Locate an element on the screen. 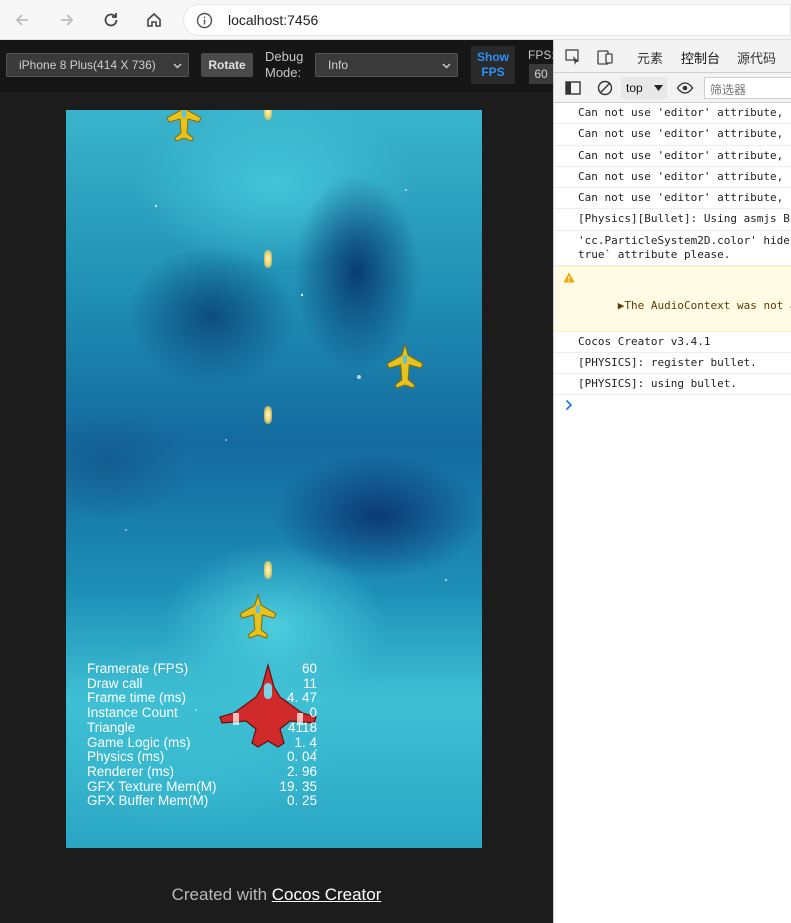  show-fps-line1: Show is located at coordinates (493, 57).